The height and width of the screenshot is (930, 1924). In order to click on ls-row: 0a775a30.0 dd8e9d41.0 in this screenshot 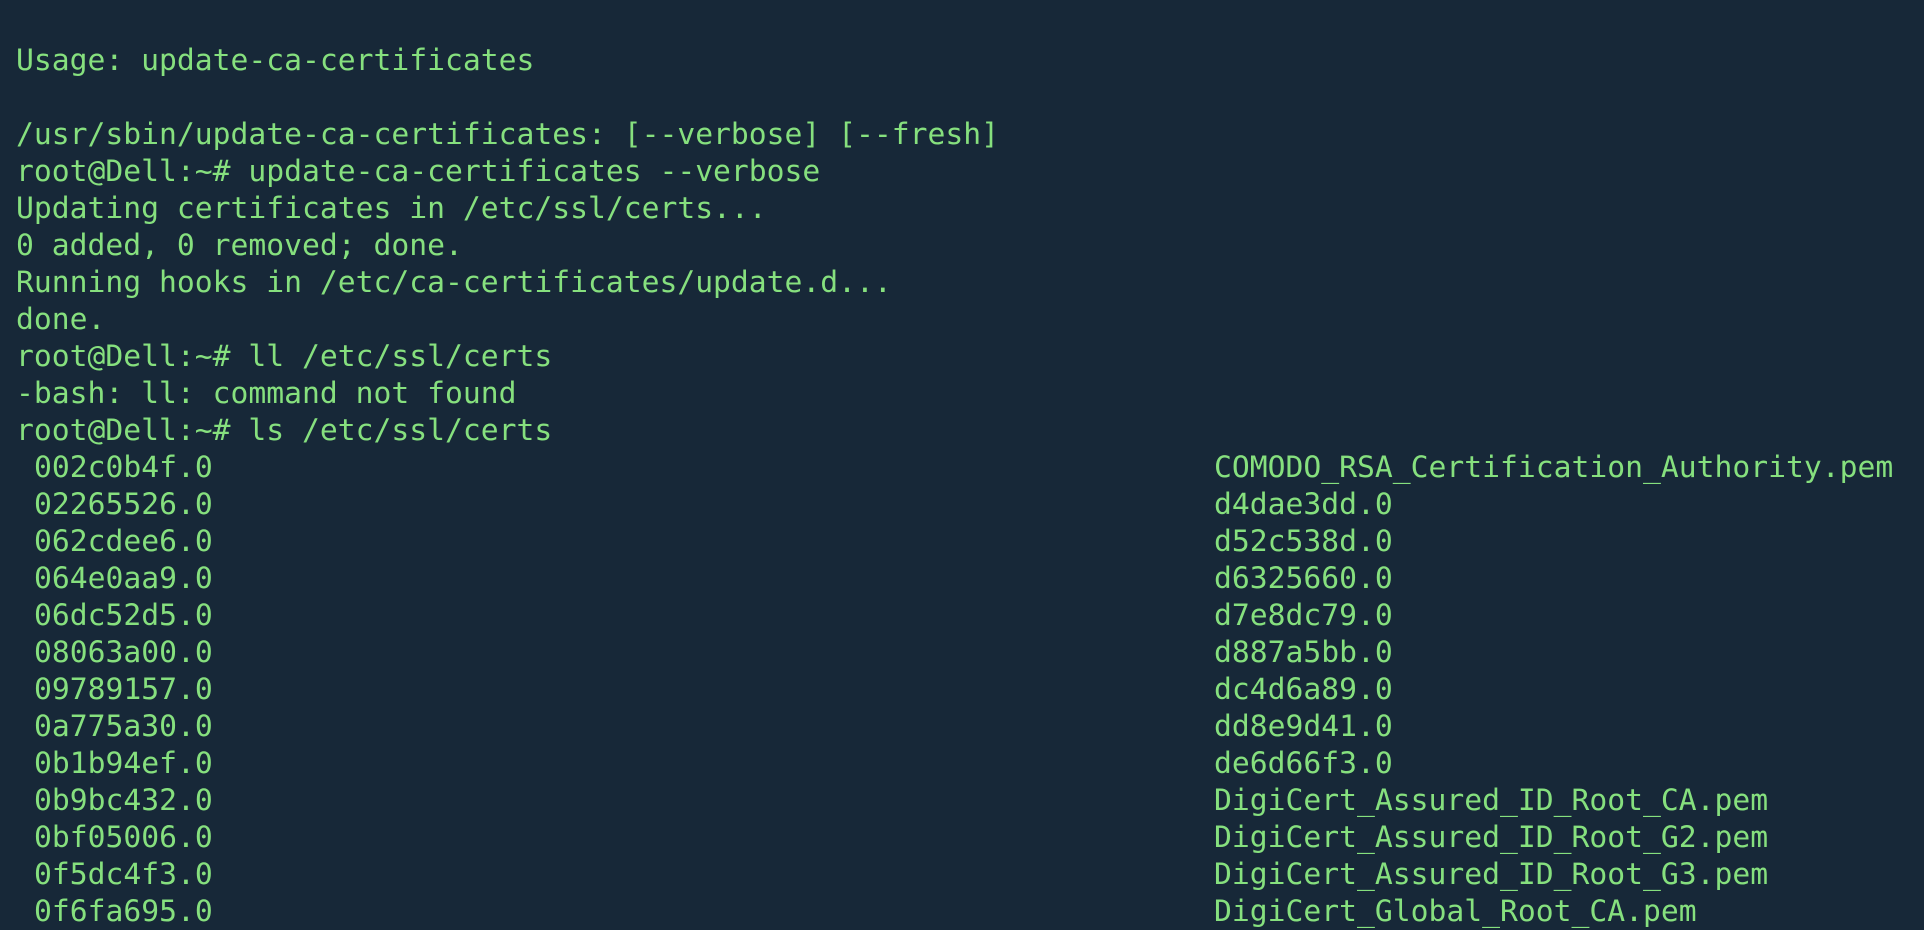, I will do `click(954, 726)`.